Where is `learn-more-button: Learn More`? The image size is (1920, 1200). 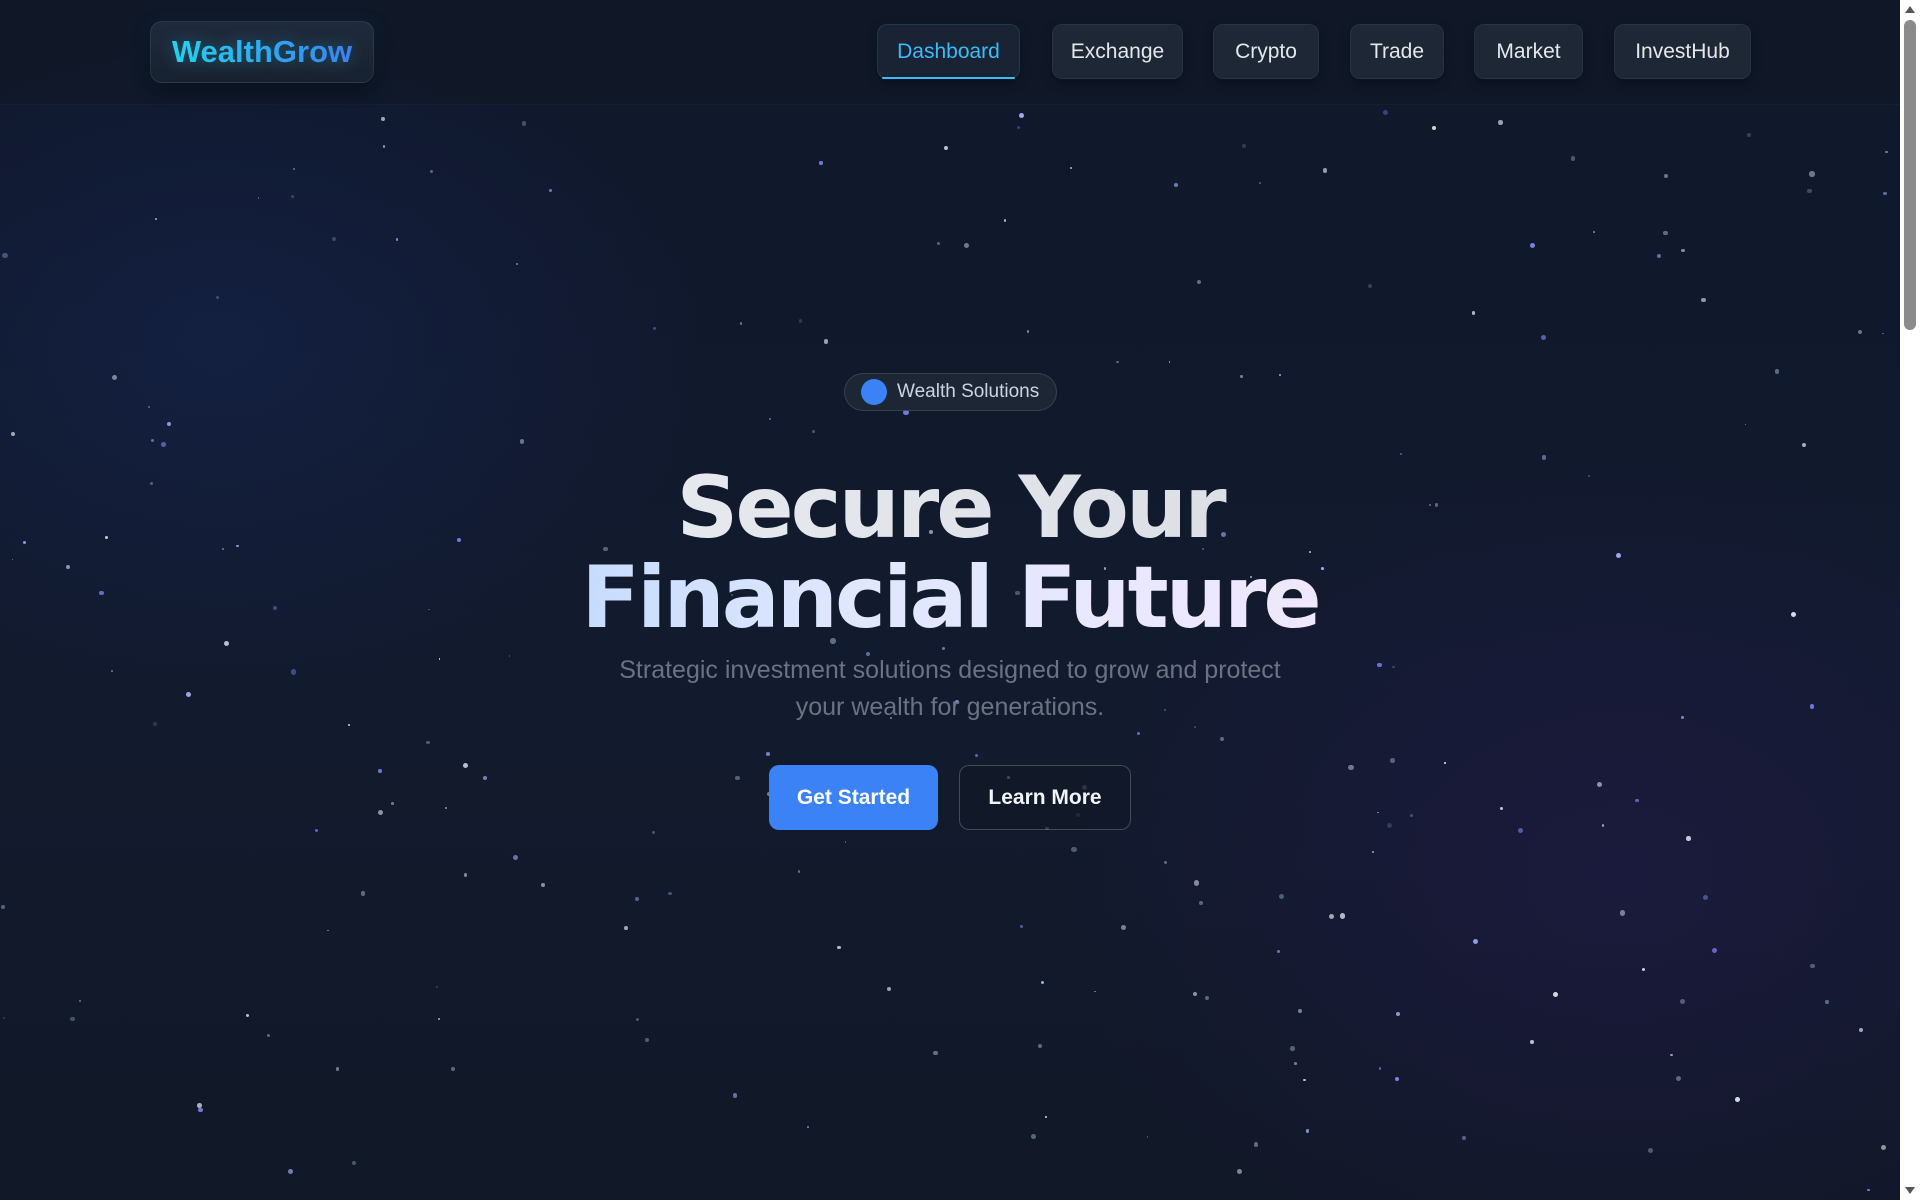 learn-more-button: Learn More is located at coordinates (1045, 797).